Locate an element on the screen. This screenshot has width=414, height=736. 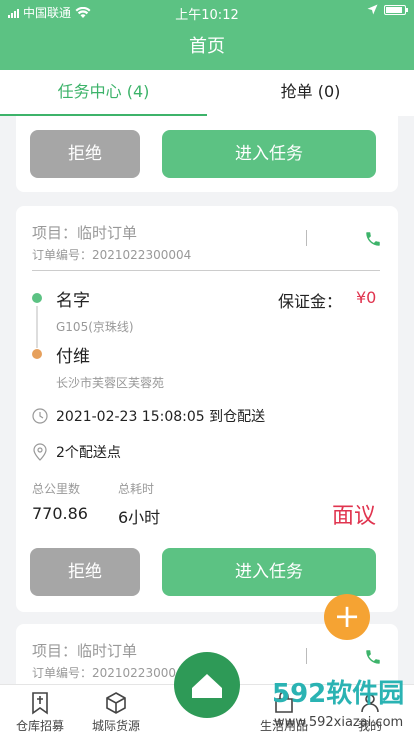
destination-address: 长沙市芙蓉区芙蓉苑 is located at coordinates (110, 383).